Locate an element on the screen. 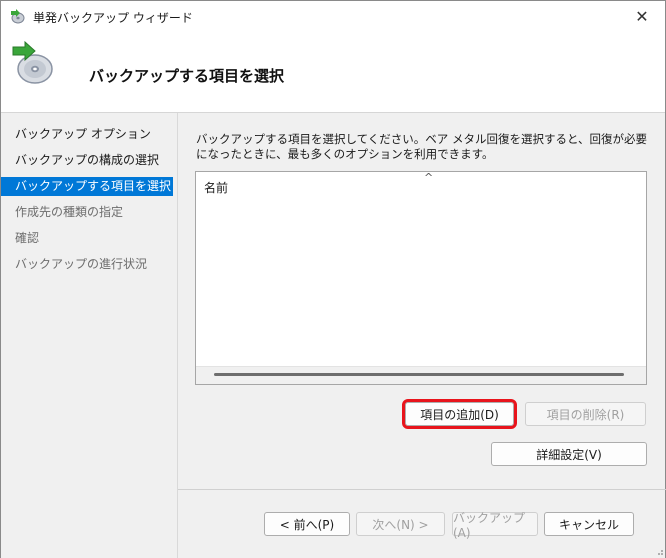 The height and width of the screenshot is (558, 666). step-backup-options: バックアップ オプション is located at coordinates (87, 134).